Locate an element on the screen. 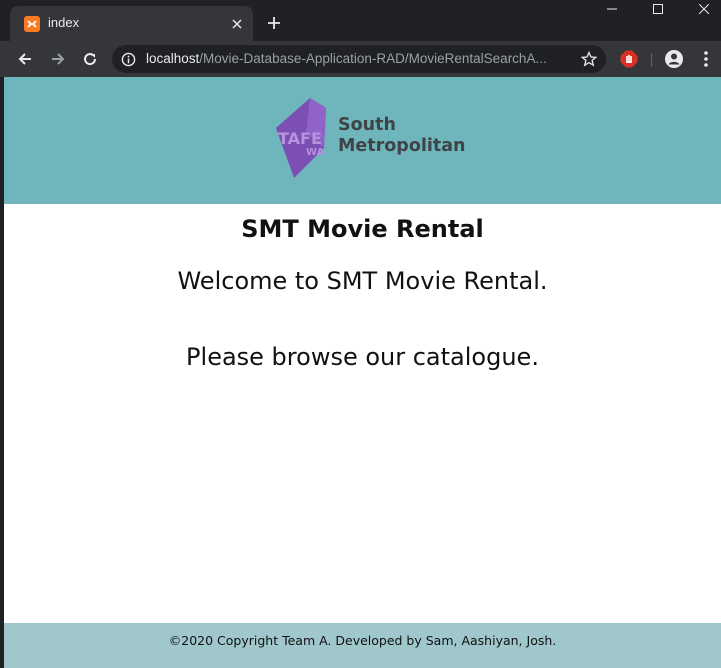  xampp-icon is located at coordinates (32, 24).